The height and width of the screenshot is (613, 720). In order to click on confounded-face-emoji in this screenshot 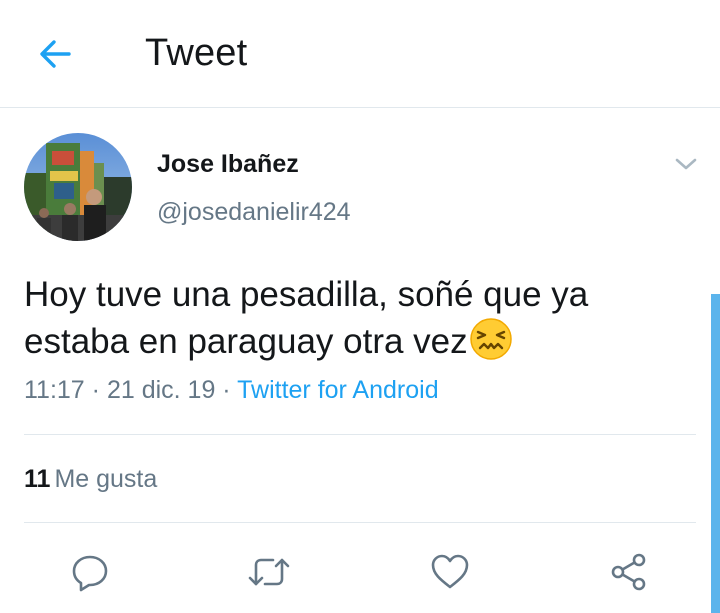, I will do `click(490, 339)`.